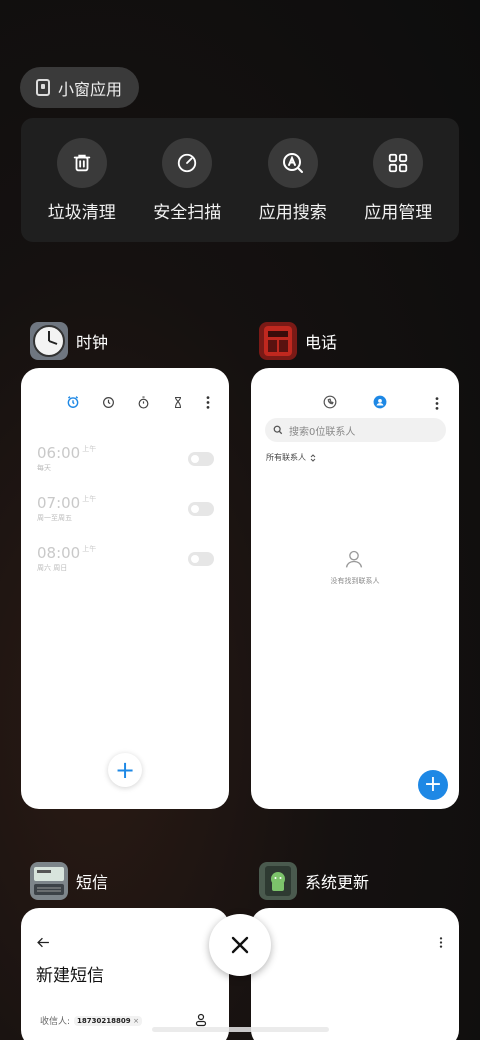 Image resolution: width=480 pixels, height=1040 pixels. Describe the element at coordinates (43, 87) in the screenshot. I see `floating-window-icon` at that location.